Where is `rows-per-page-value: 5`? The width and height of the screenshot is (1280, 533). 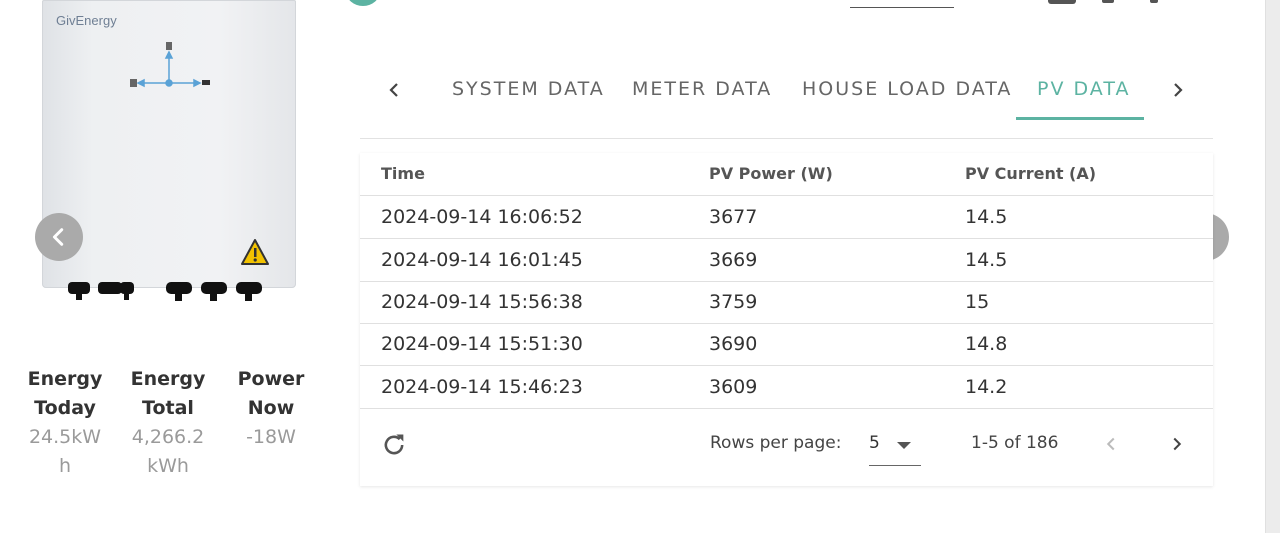 rows-per-page-value: 5 is located at coordinates (874, 443).